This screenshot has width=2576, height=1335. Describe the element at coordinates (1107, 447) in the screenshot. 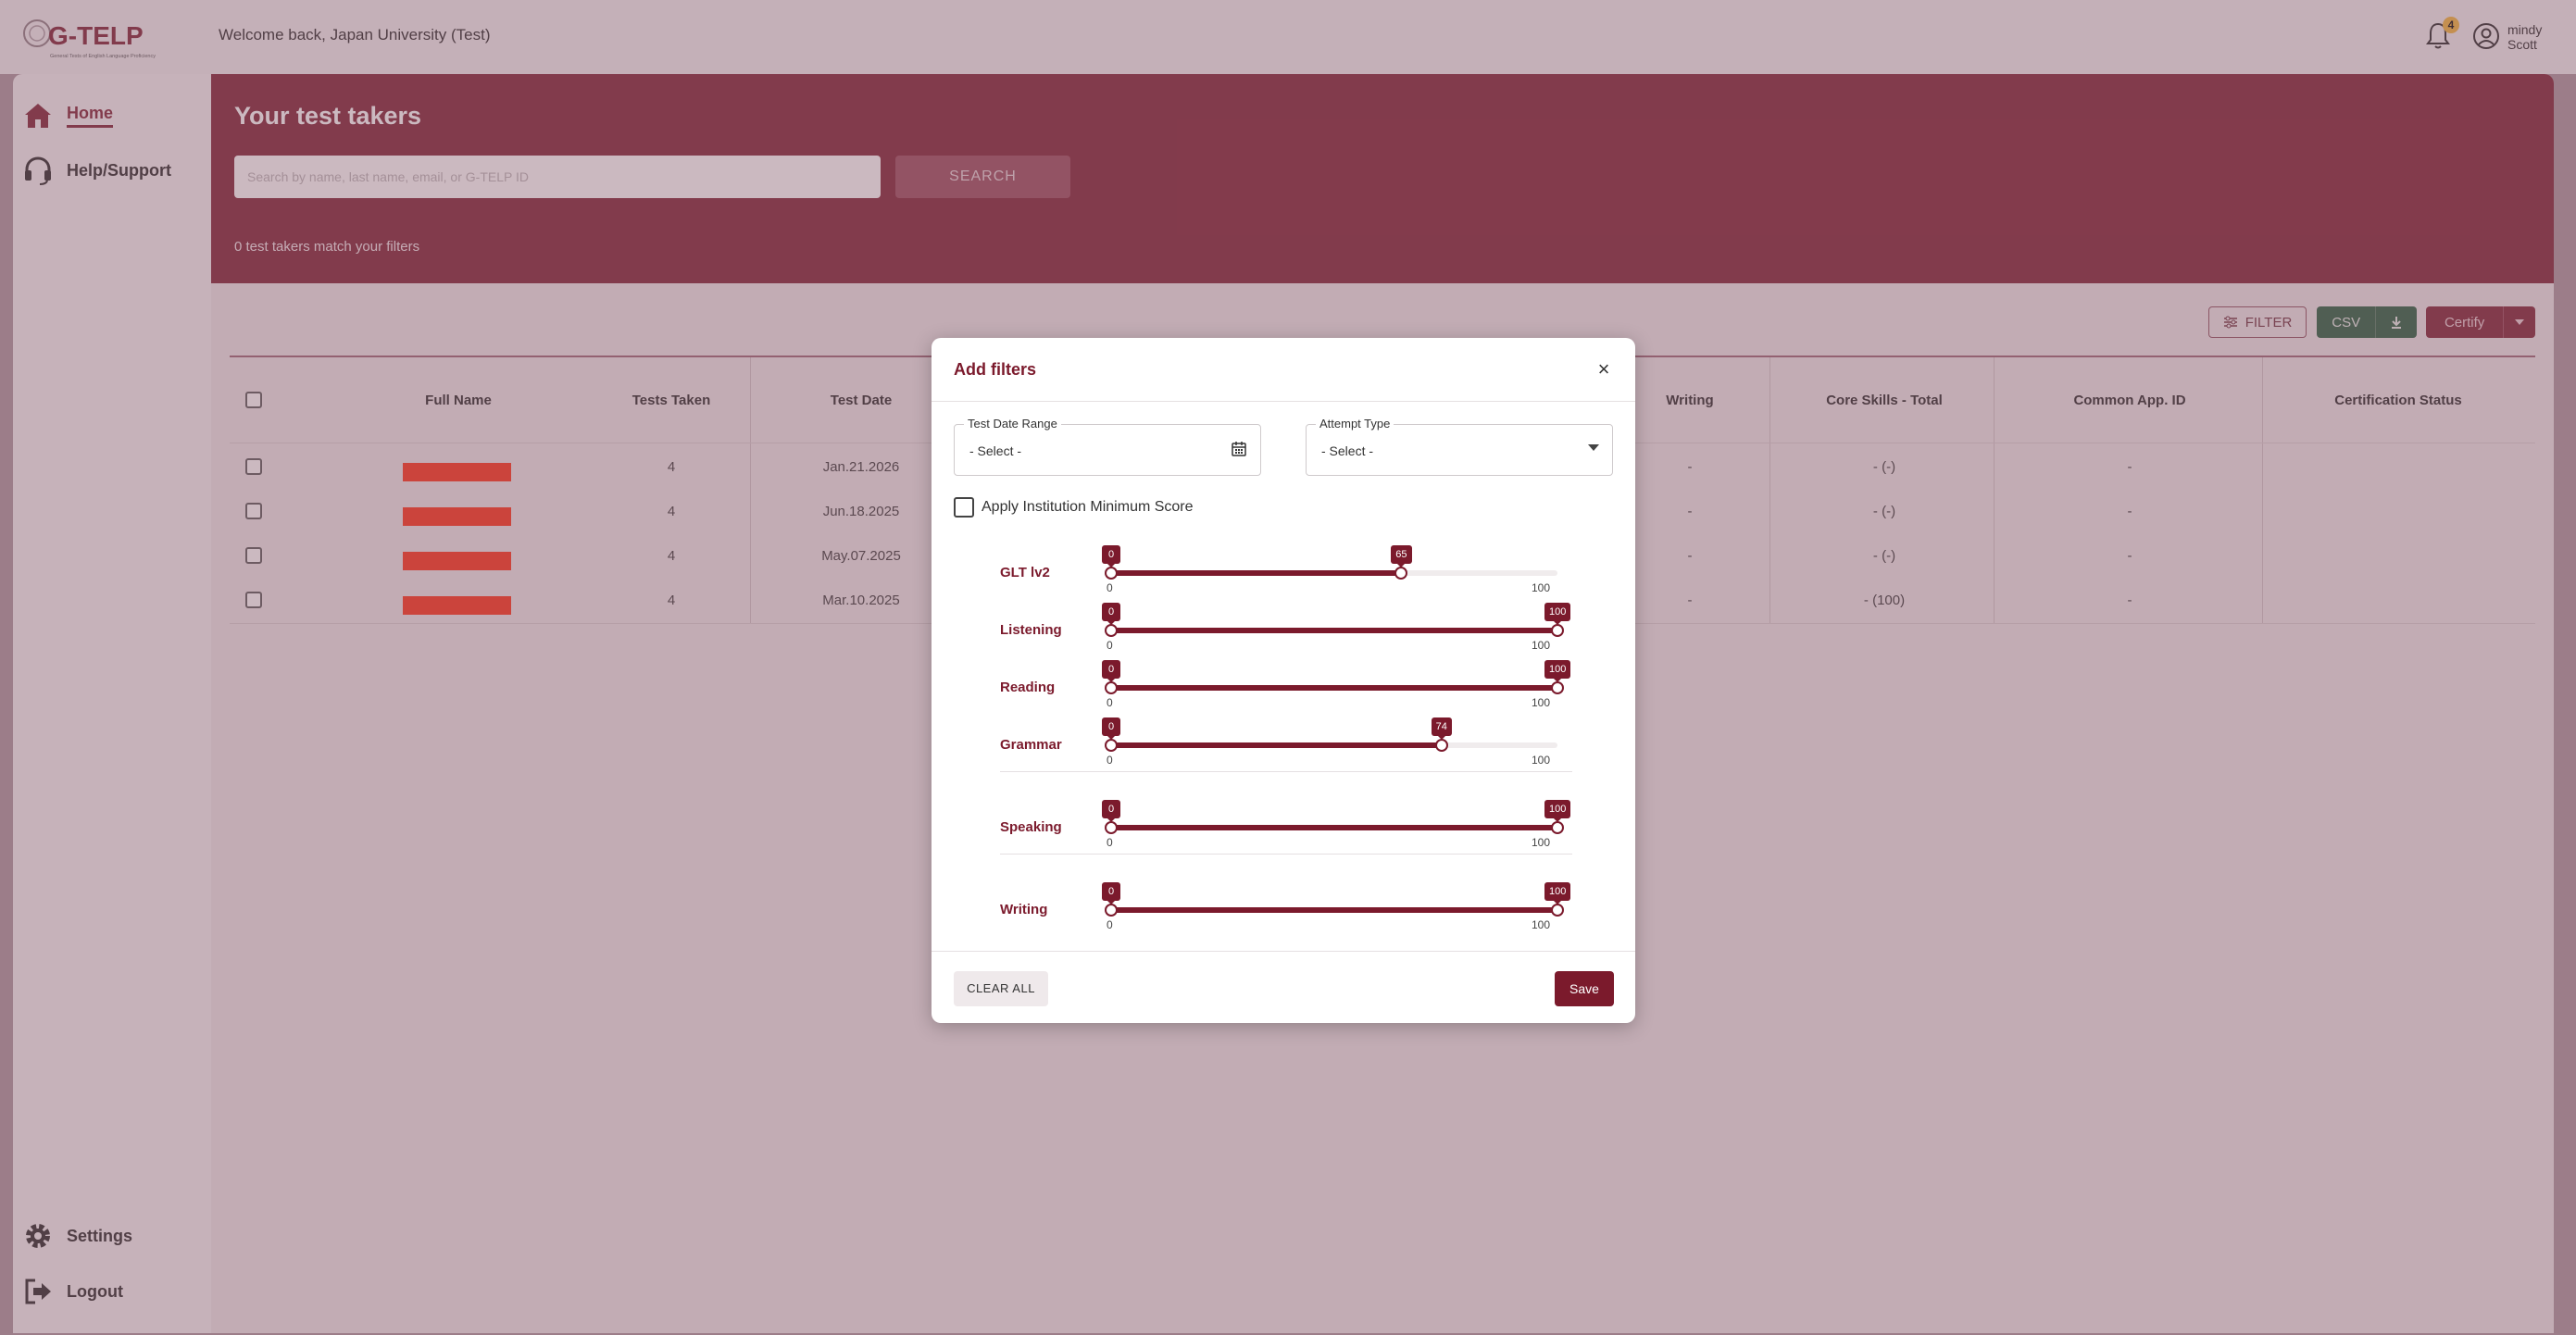

I see `test-date-range-field: Test Date Range - Select -` at that location.